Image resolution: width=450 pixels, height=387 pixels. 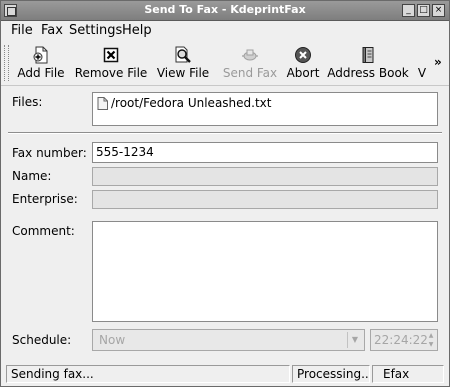 What do you see at coordinates (112, 340) in the screenshot?
I see `schedule-value: Now` at bounding box center [112, 340].